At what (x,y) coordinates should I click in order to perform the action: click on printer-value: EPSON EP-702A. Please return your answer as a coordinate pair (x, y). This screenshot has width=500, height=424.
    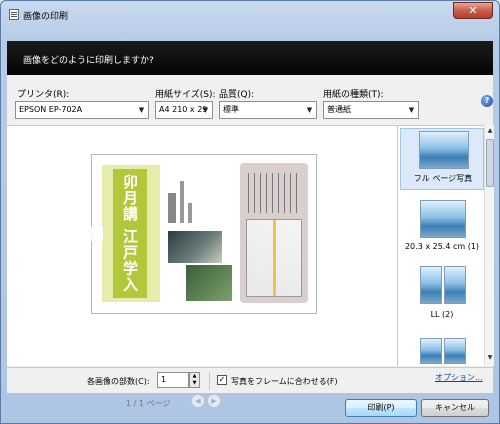
    Looking at the image, I should click on (51, 109).